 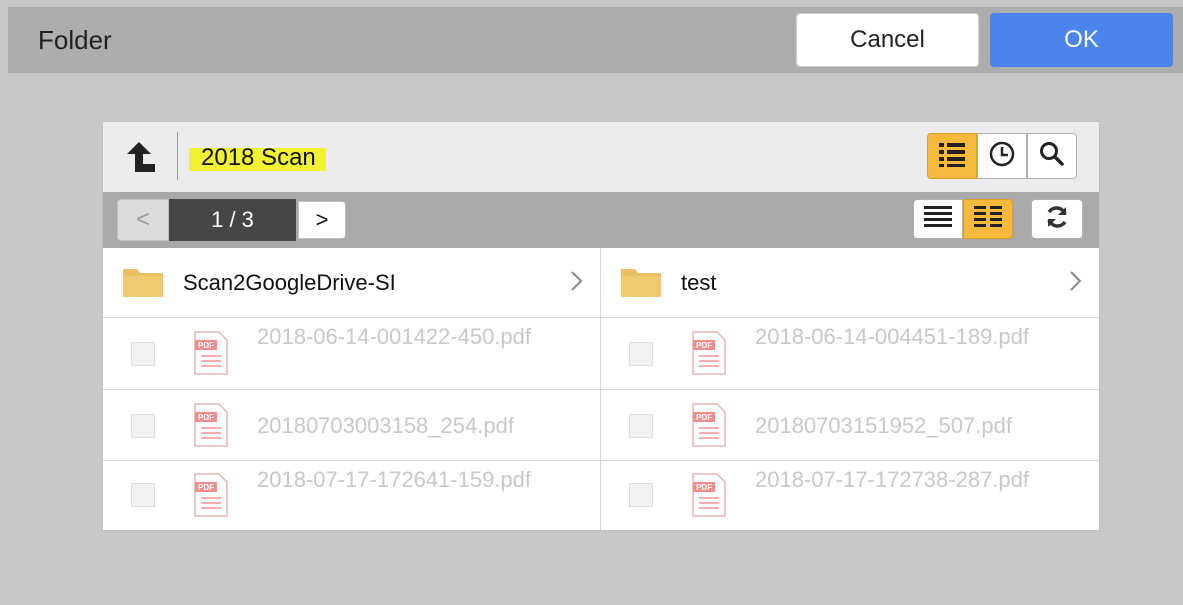 I want to click on cancel-button: Cancel, so click(x=887, y=40).